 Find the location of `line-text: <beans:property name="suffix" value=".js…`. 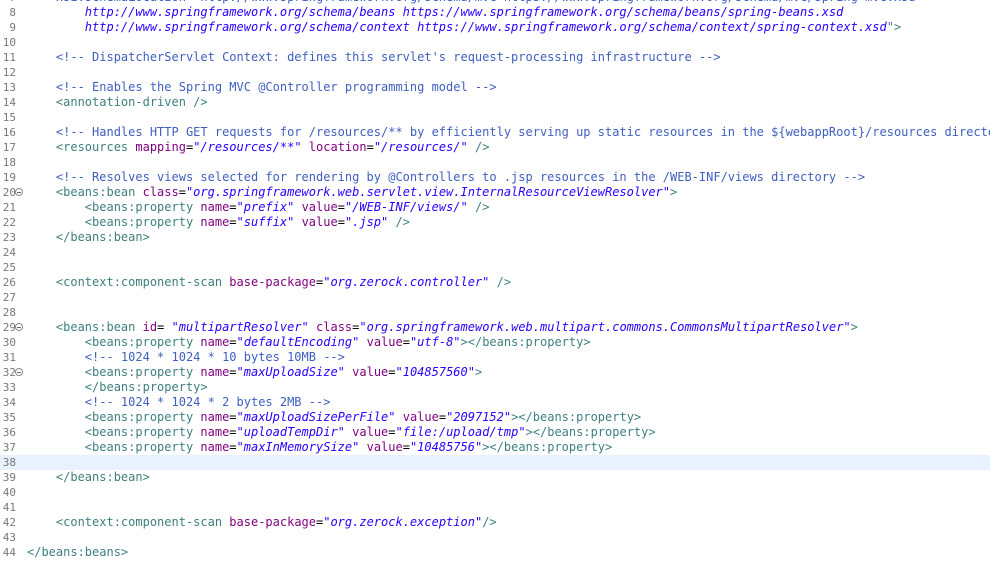

line-text: <beans:property name="suffix" value=".js… is located at coordinates (218, 222).